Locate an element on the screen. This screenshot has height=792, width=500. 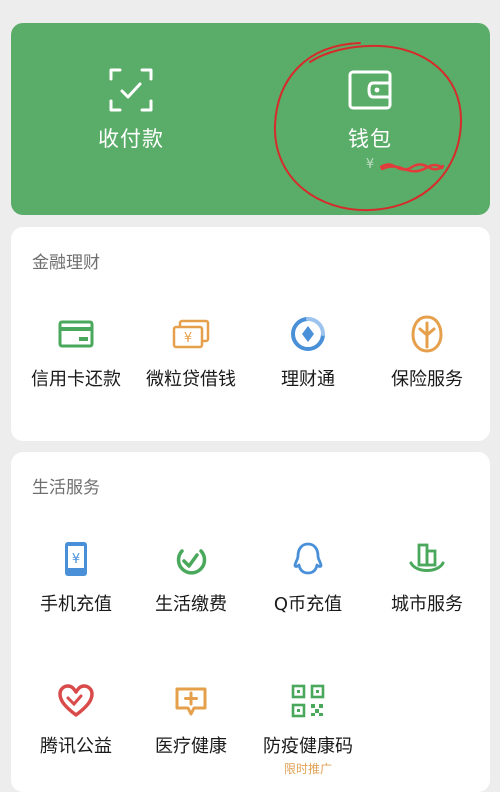
charity-icon is located at coordinates (76, 701).